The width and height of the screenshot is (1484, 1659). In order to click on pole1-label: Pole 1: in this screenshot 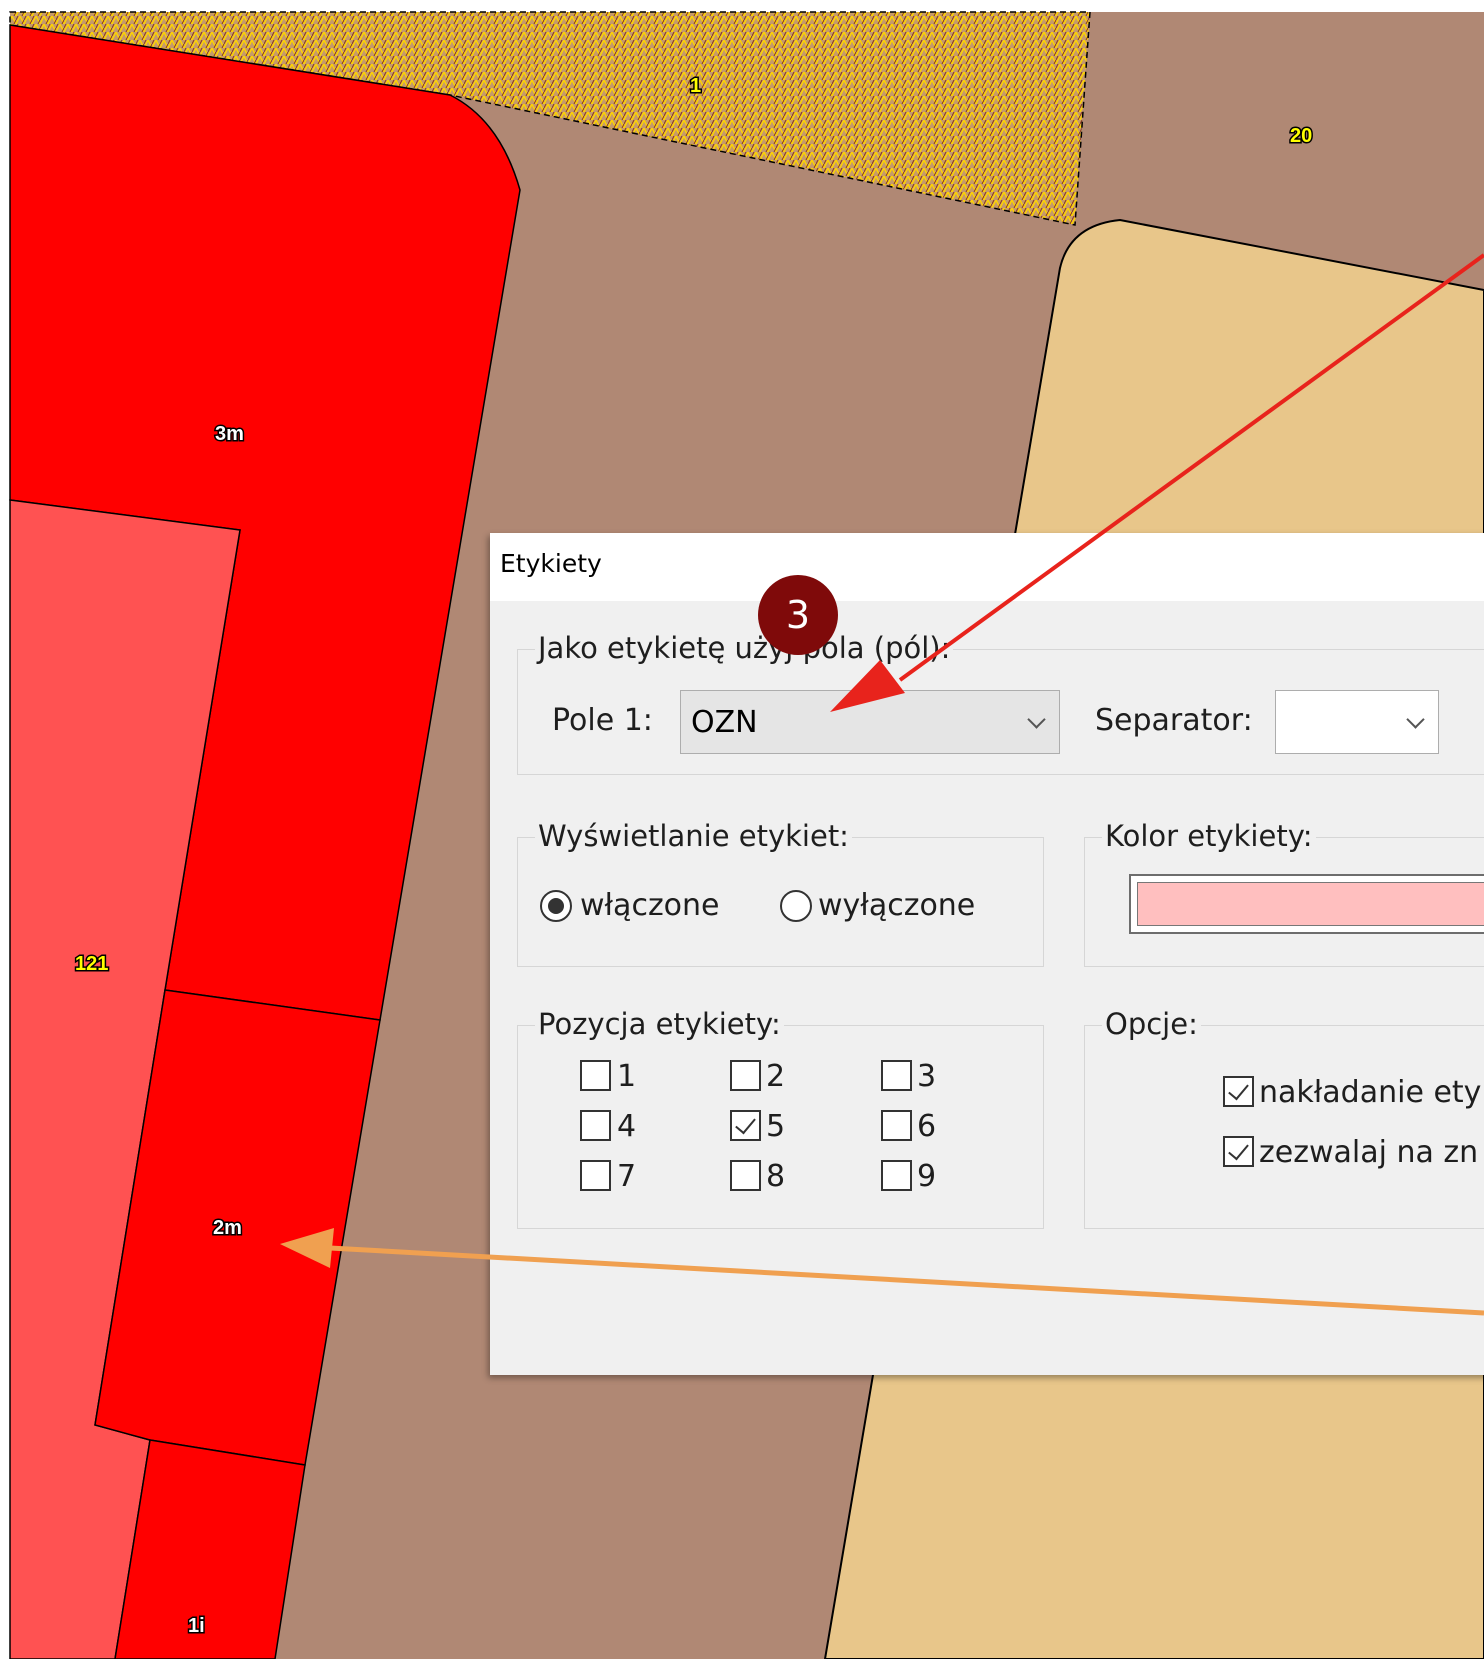, I will do `click(602, 720)`.